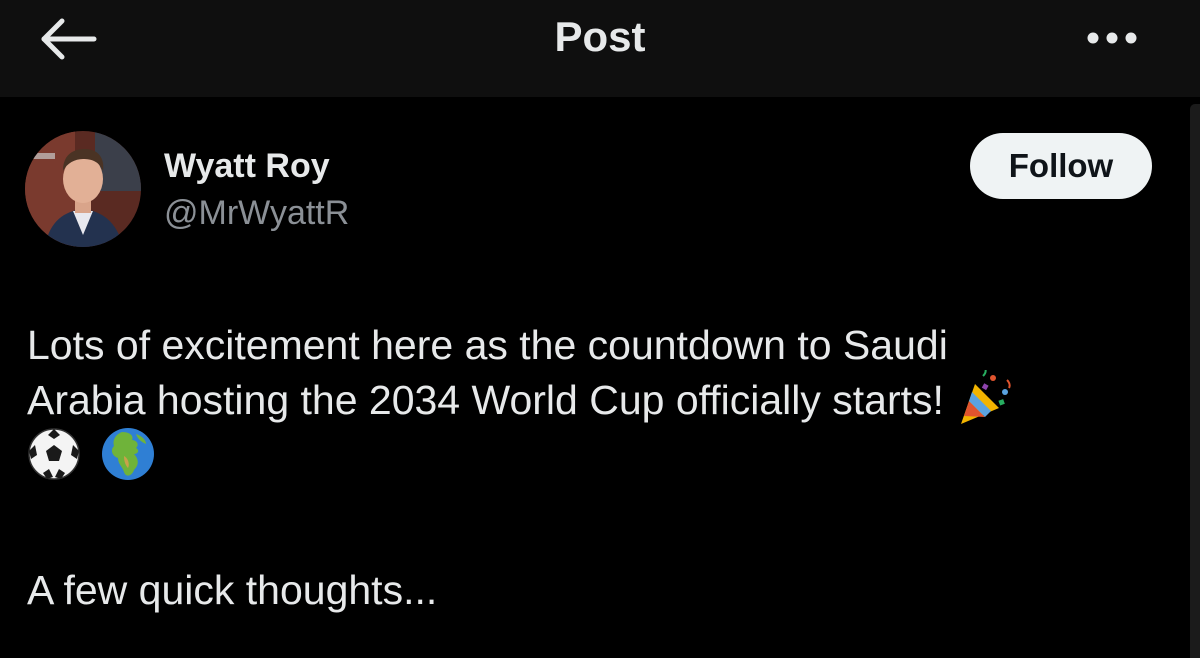 This screenshot has height=658, width=1200. I want to click on soccer-ball-icon, so click(54, 454).